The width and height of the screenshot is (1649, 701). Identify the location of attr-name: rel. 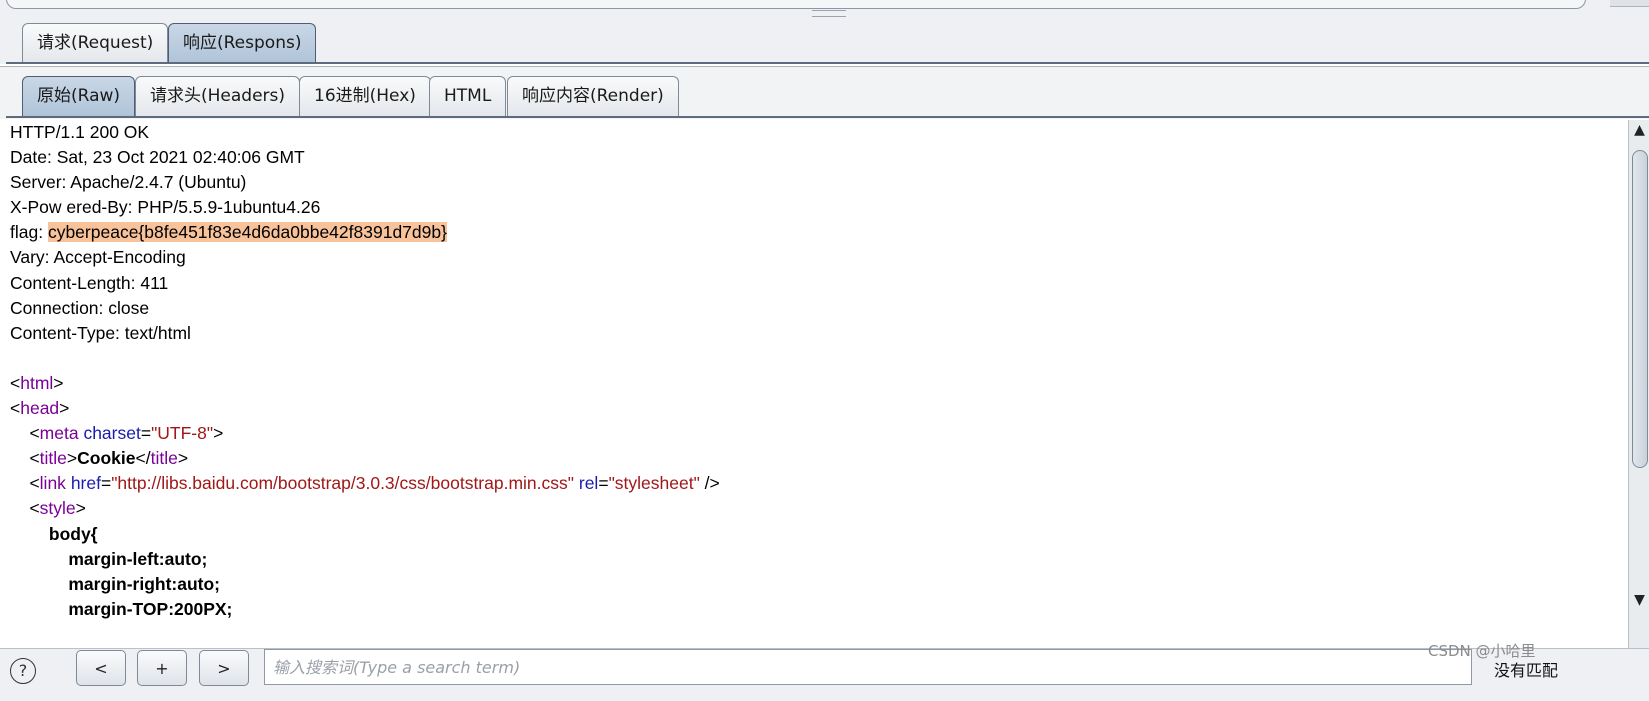
(588, 483).